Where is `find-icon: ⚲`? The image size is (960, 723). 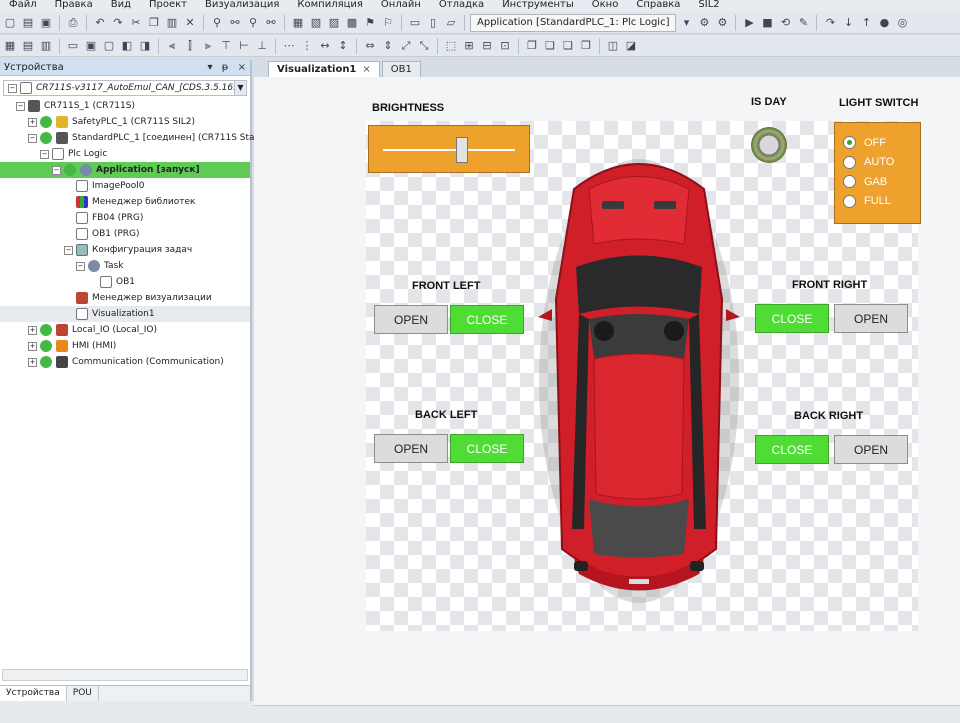
find-icon: ⚲ is located at coordinates (217, 23).